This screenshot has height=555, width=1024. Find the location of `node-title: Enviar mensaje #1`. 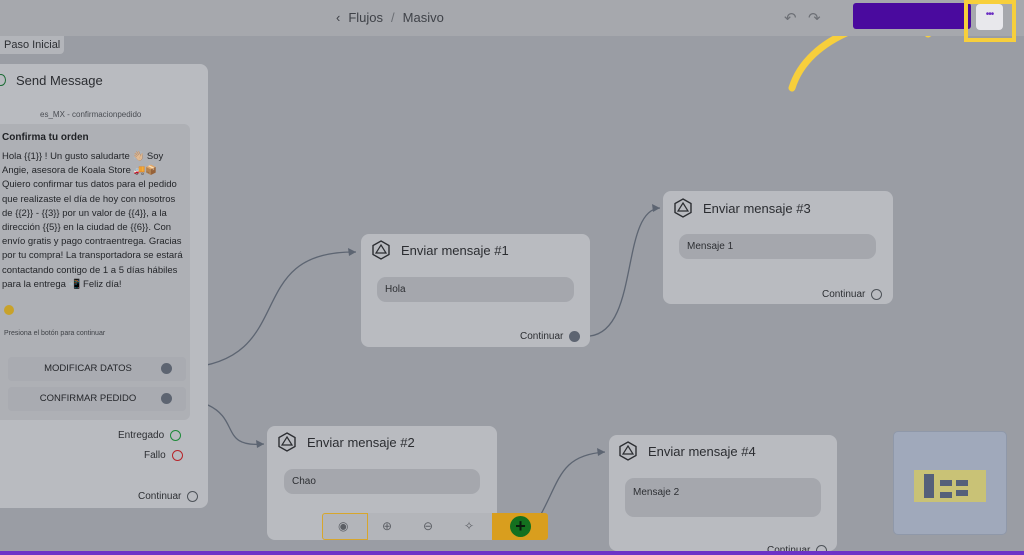

node-title: Enviar mensaje #1 is located at coordinates (455, 250).